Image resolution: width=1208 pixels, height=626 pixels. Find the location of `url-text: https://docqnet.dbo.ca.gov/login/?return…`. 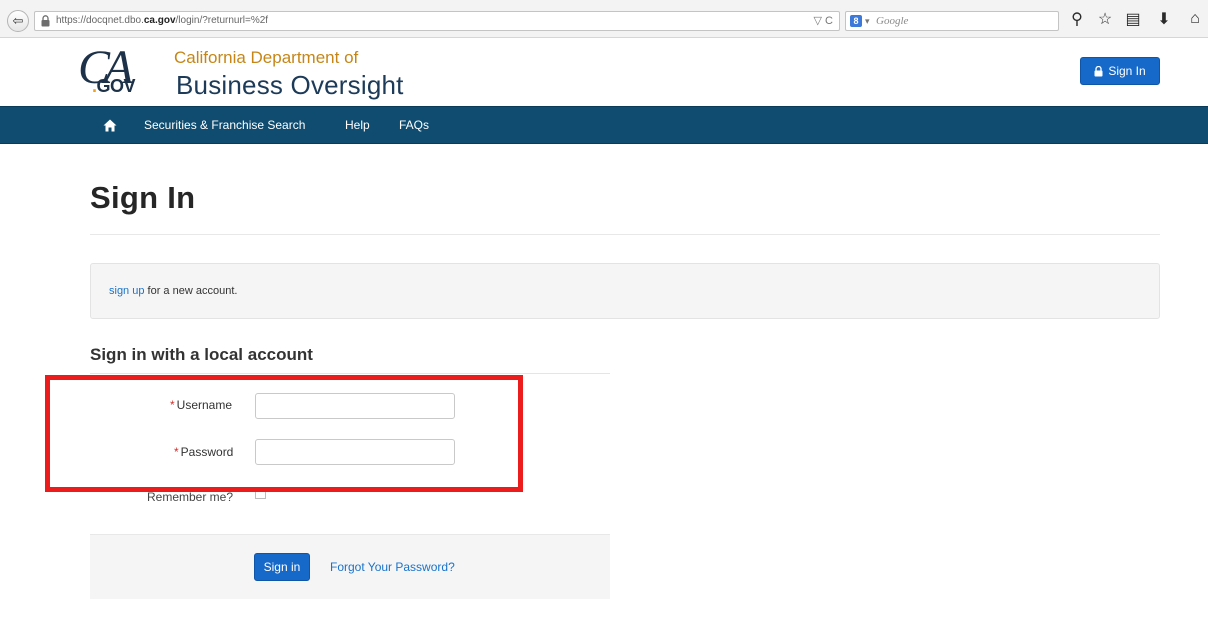

url-text: https://docqnet.dbo.ca.gov/login/?return… is located at coordinates (162, 20).